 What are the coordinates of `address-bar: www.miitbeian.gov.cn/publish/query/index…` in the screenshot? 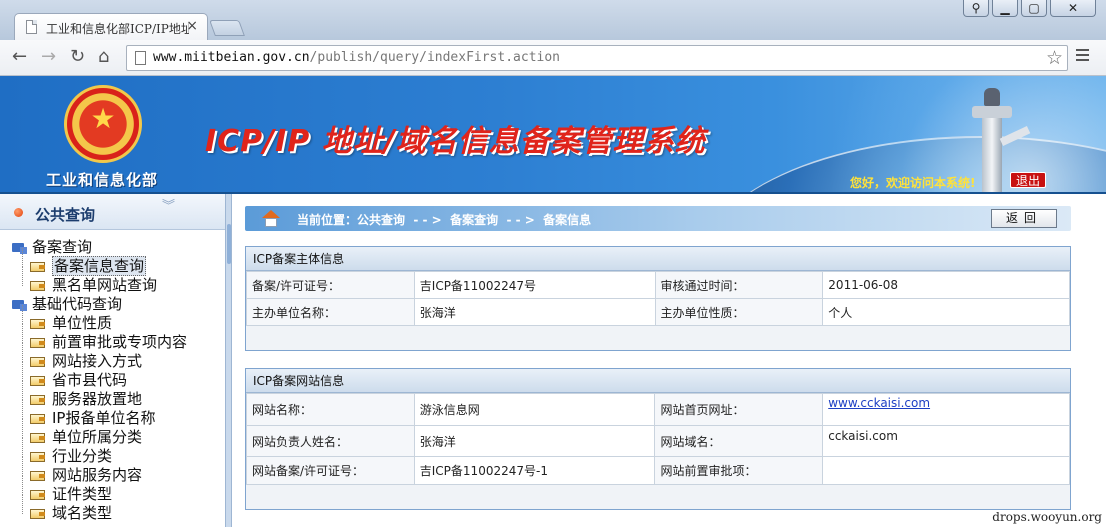 It's located at (597, 58).